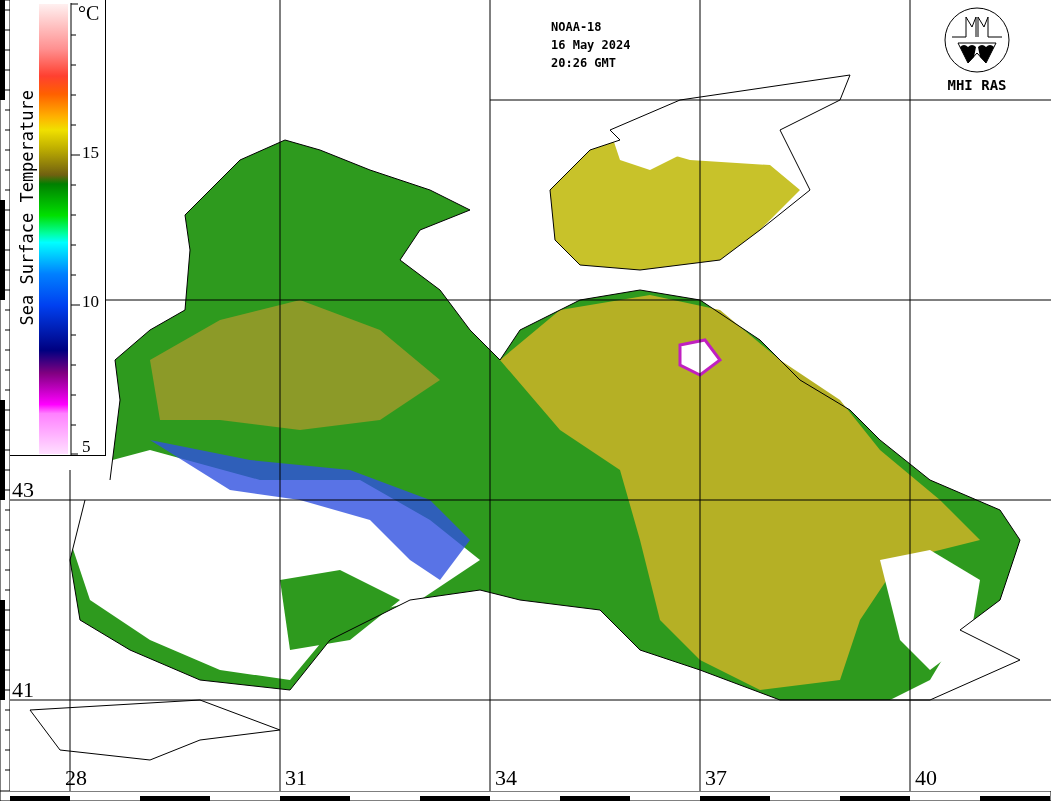 The width and height of the screenshot is (1051, 801). I want to click on logo-label: MHI RAS, so click(977, 85).